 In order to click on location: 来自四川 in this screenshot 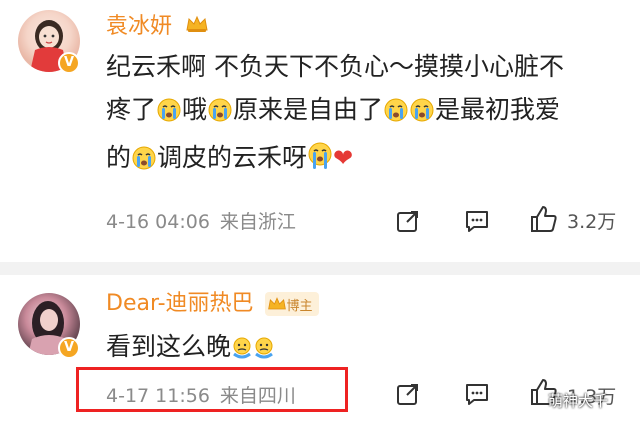, I will do `click(257, 396)`.